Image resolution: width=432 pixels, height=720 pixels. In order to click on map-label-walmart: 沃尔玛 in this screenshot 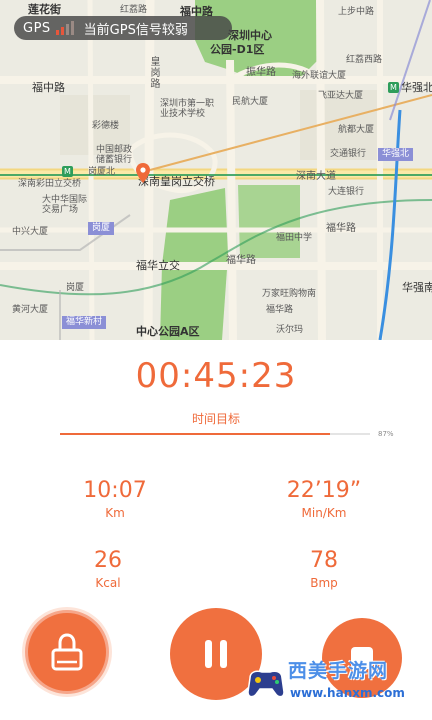, I will do `click(290, 330)`.